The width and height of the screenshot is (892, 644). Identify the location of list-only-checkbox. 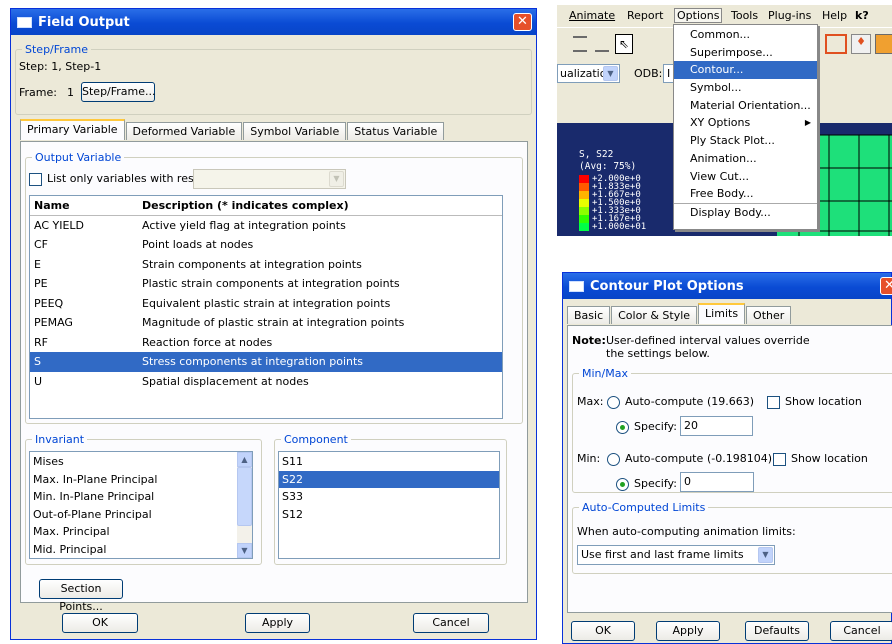
(35, 179).